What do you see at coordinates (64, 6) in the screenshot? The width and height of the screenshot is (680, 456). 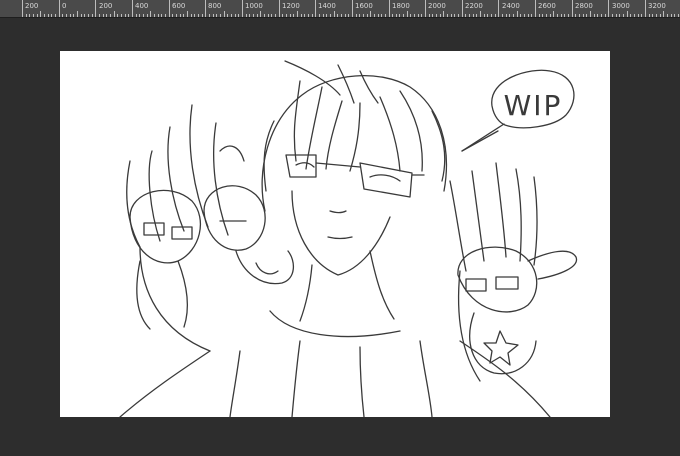 I see `ruler-tick-label: 0` at bounding box center [64, 6].